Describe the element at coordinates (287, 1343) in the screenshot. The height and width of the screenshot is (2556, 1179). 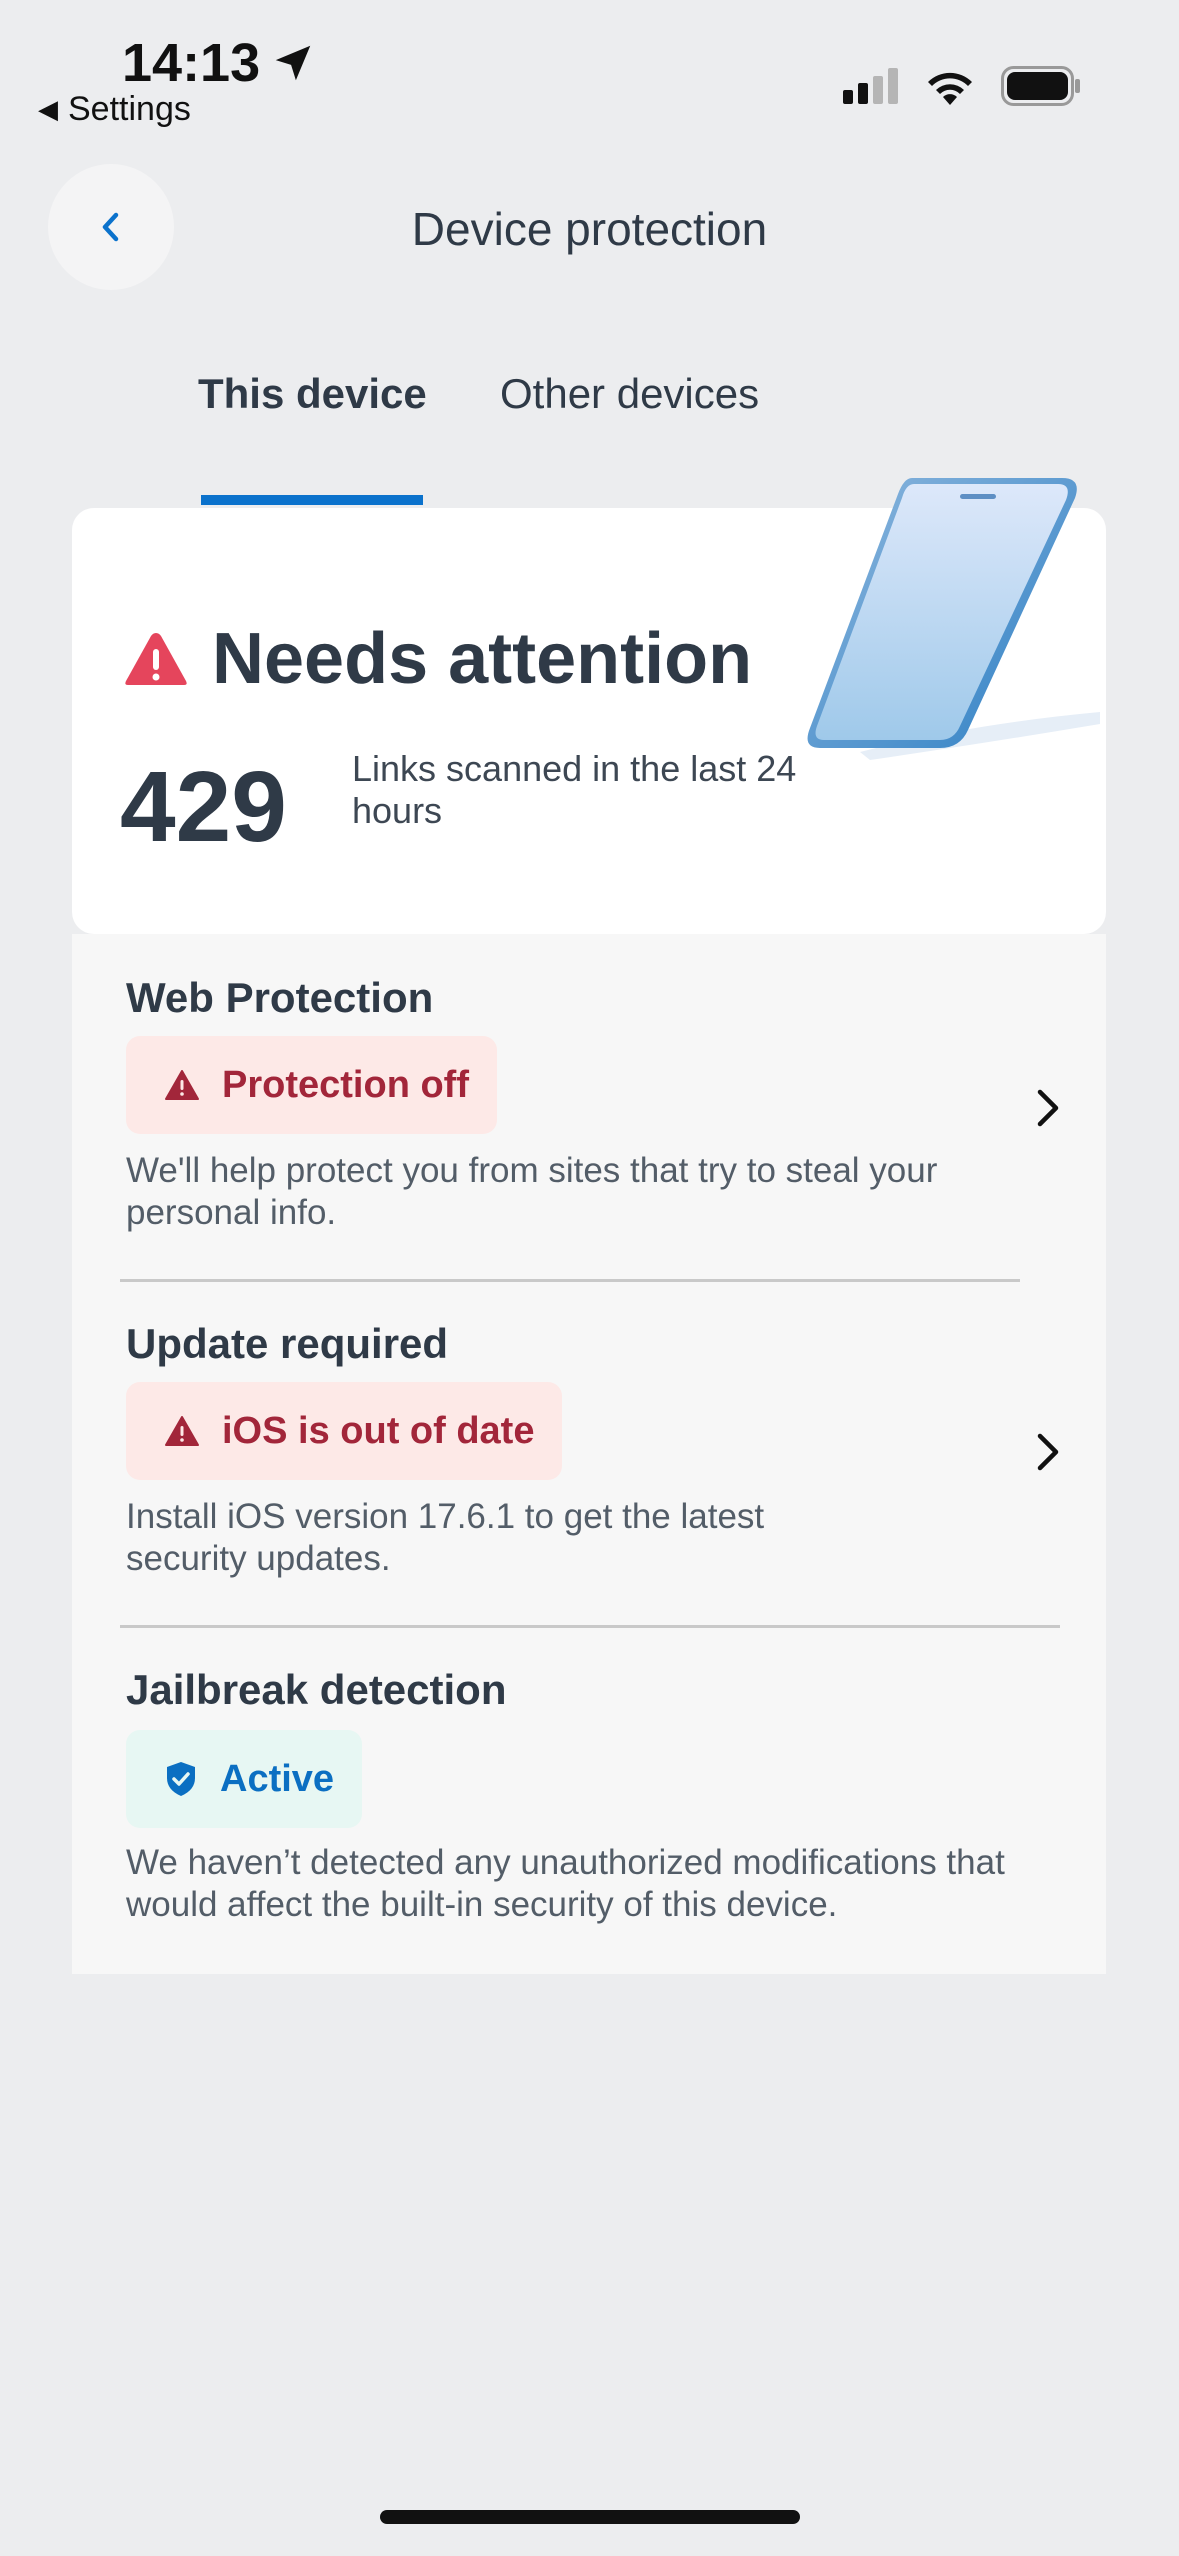
I see `section-title: Update required` at that location.